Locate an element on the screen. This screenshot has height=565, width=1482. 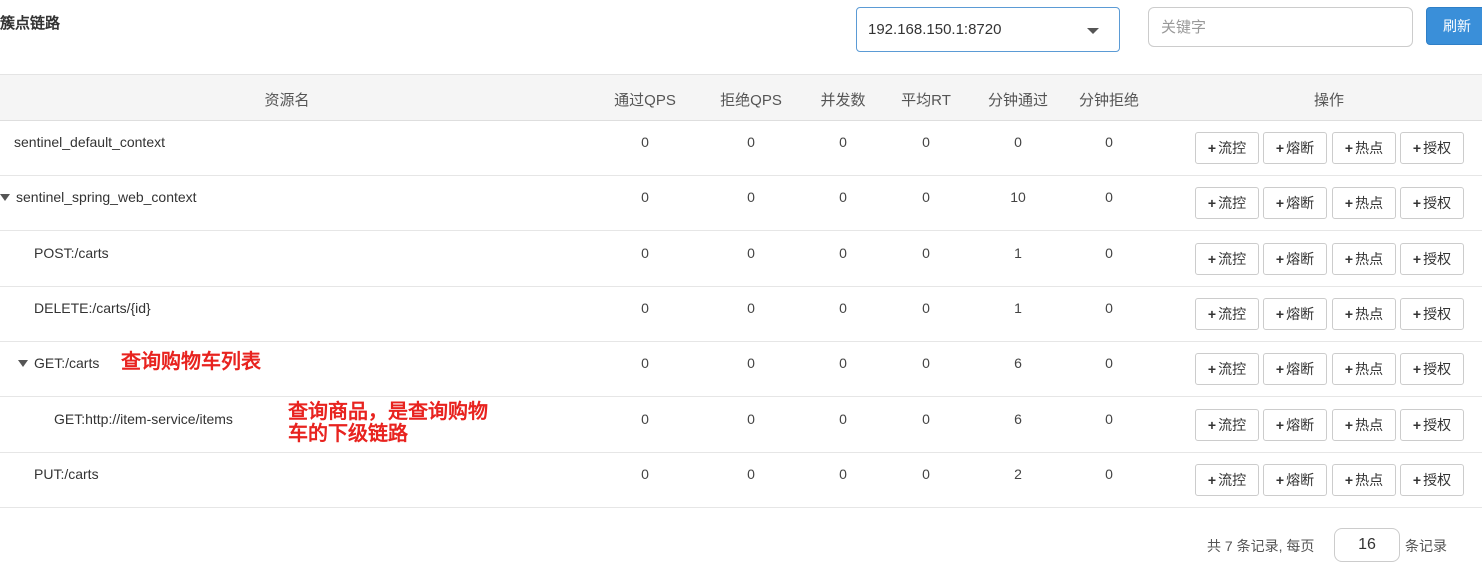
table-row: PUT:/carts 0 0 0 0 2 0 + 流控 + 熔断 + 热点 + 授权 is located at coordinates (741, 480).